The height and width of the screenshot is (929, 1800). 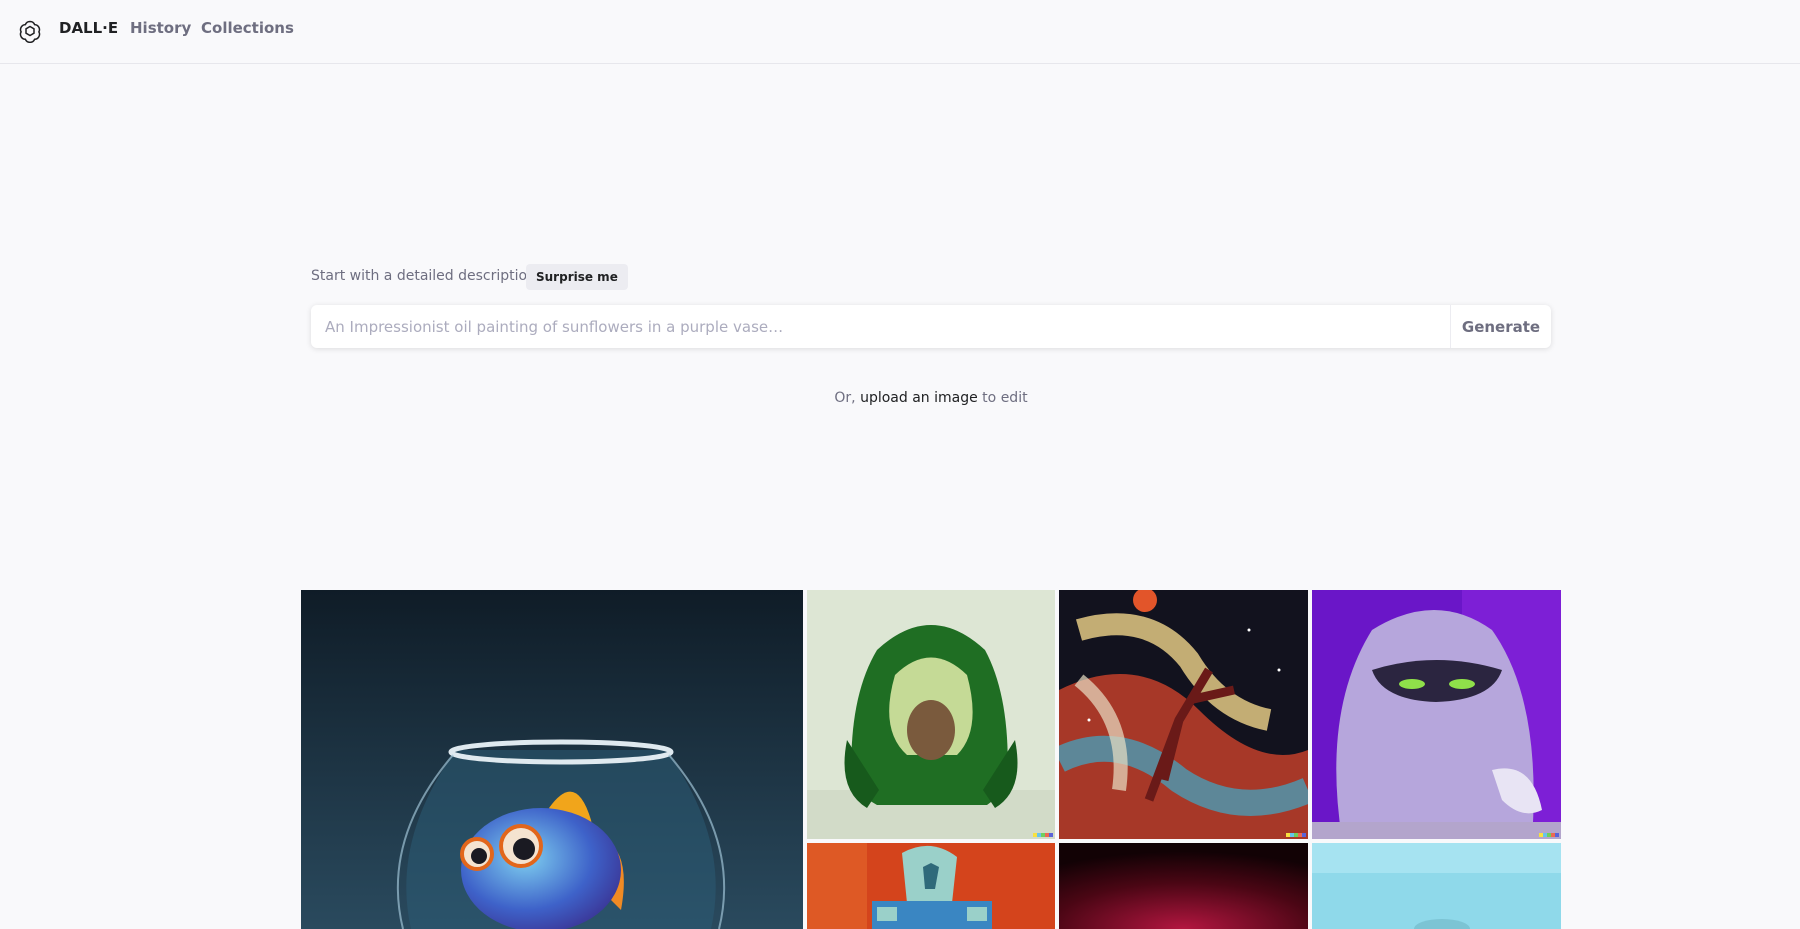 I want to click on upload-line: Or, upload an image to edit, so click(x=900, y=398).